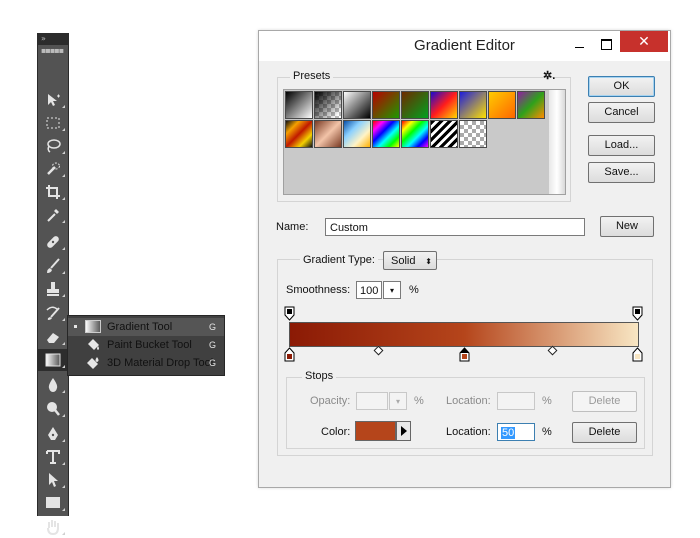 Image resolution: width=700 pixels, height=538 pixels. What do you see at coordinates (312, 76) in the screenshot?
I see `presets-label: Presets` at bounding box center [312, 76].